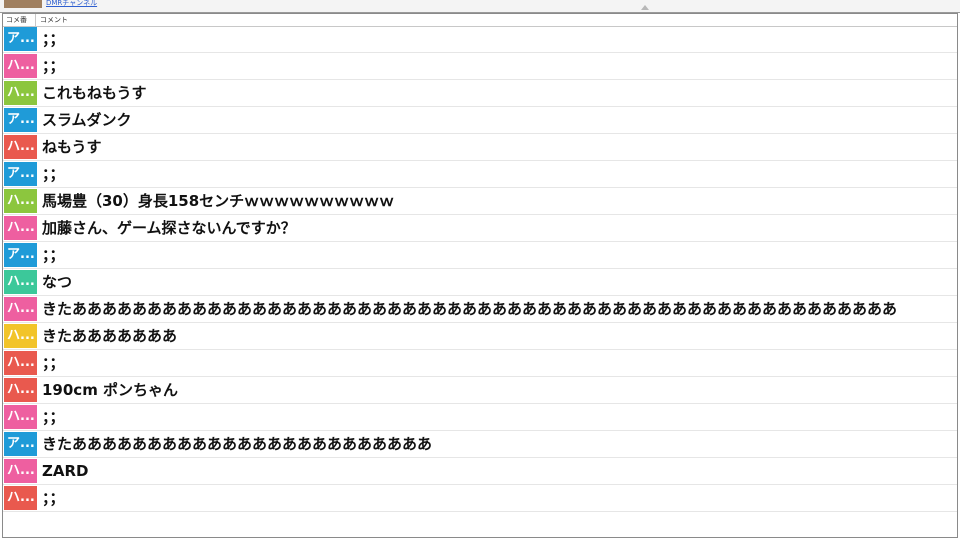 The image size is (960, 540). What do you see at coordinates (480, 6) in the screenshot?
I see `top-bar: DMRチャンネル` at bounding box center [480, 6].